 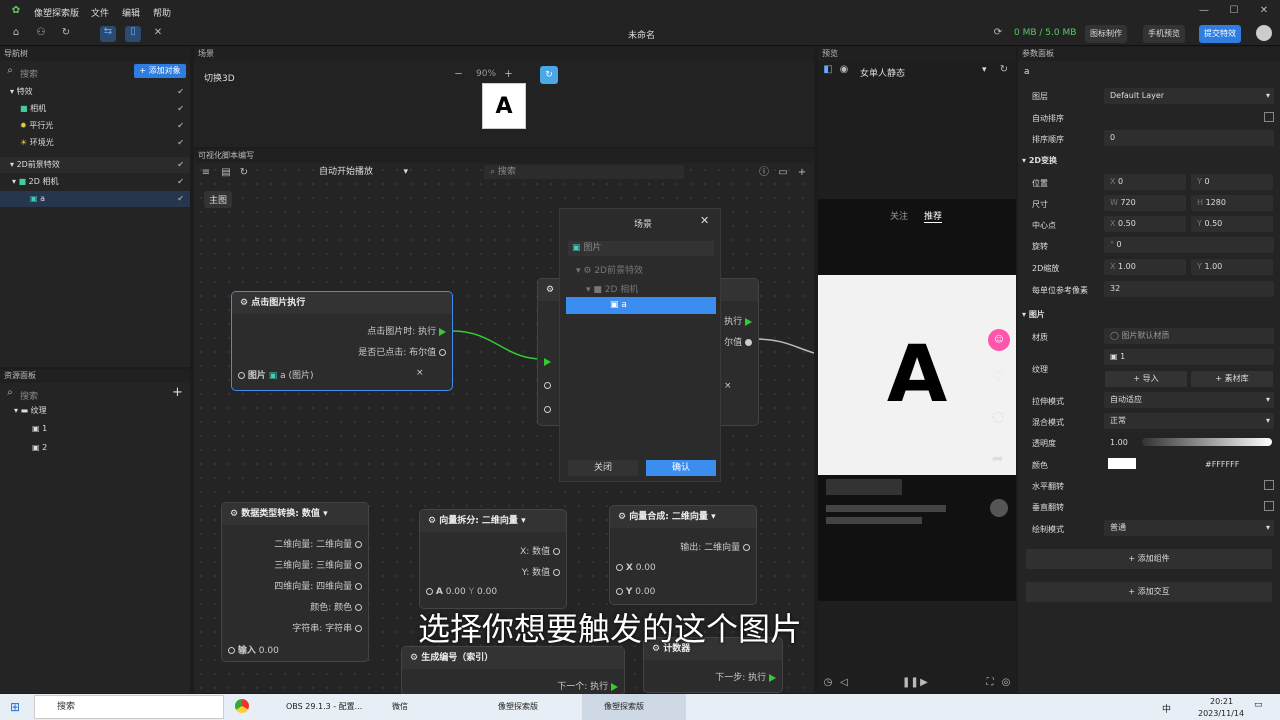 I want to click on dialog-confirm-button: 确认, so click(x=681, y=468).